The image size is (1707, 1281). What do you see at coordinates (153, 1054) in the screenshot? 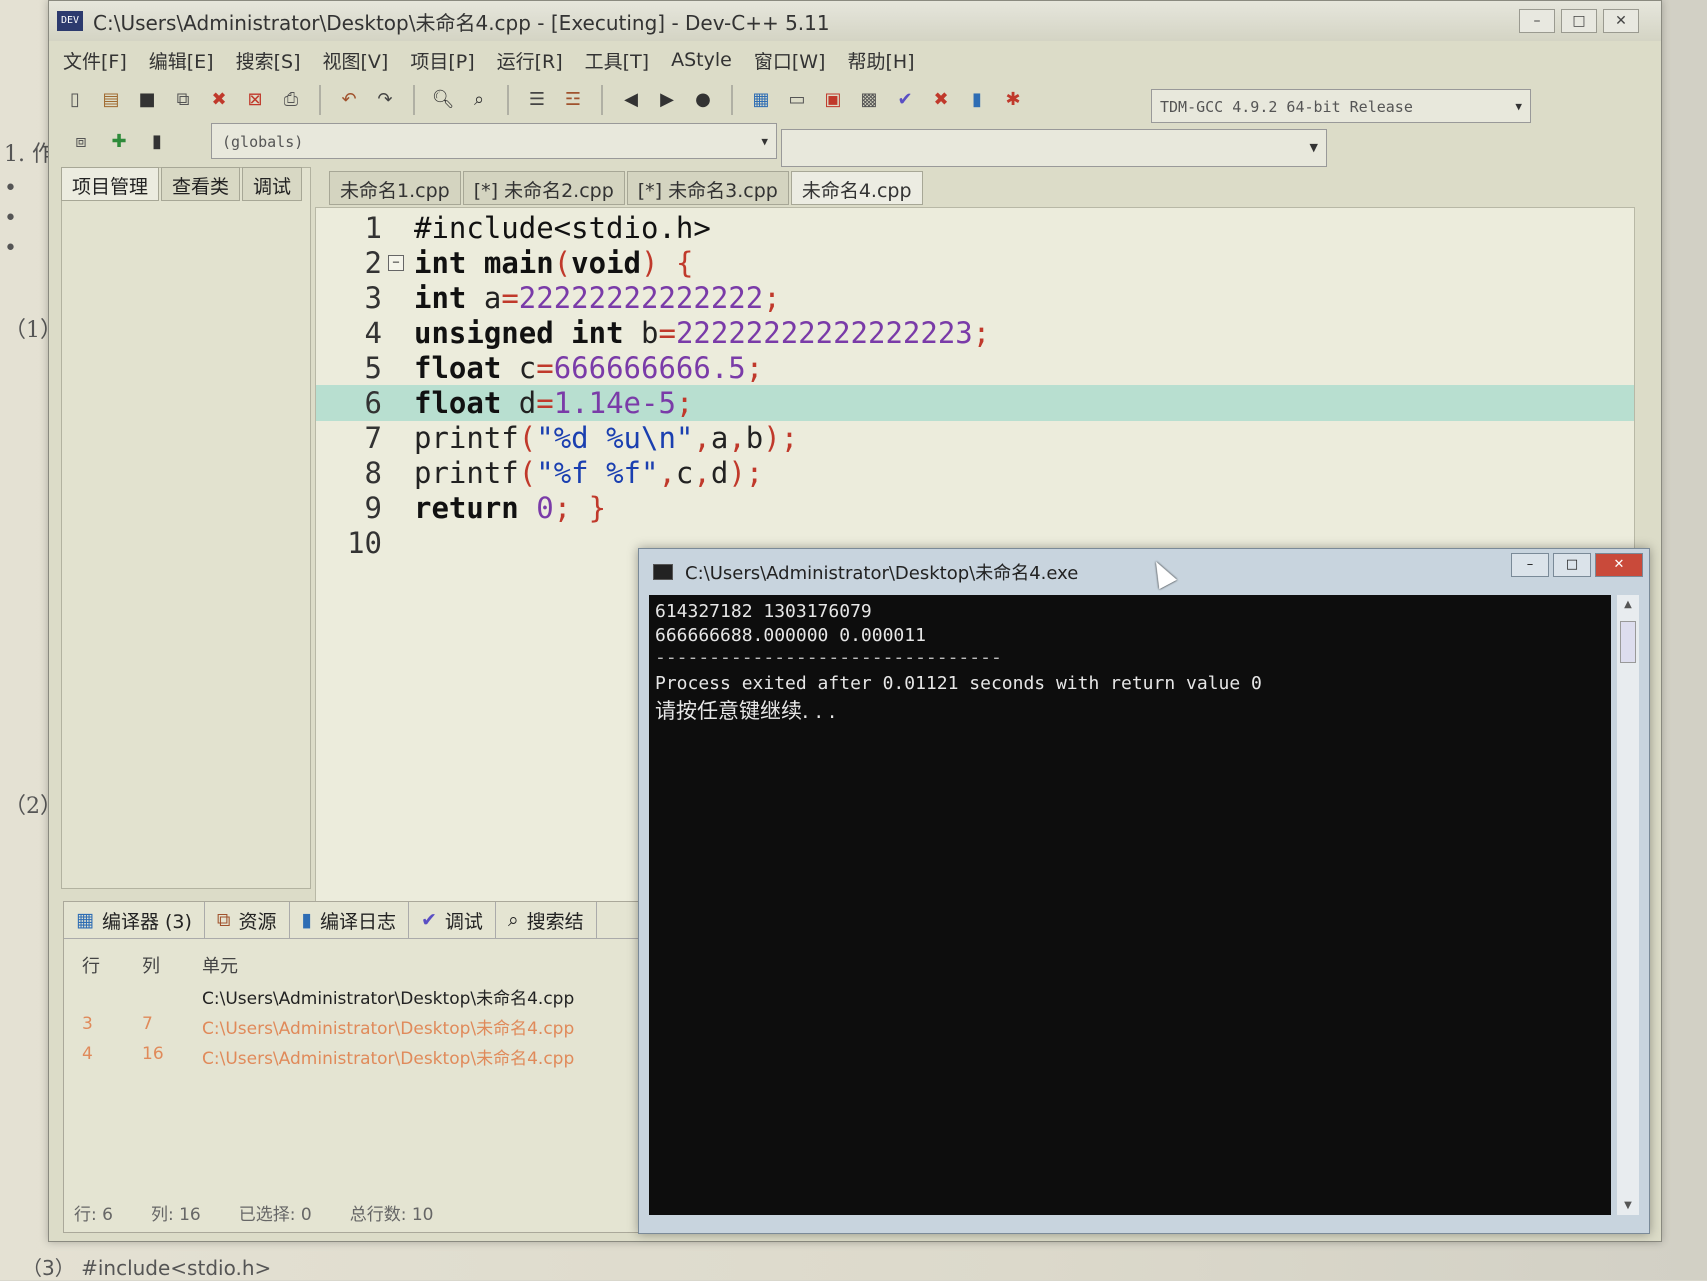
I see `message-col: 16` at bounding box center [153, 1054].